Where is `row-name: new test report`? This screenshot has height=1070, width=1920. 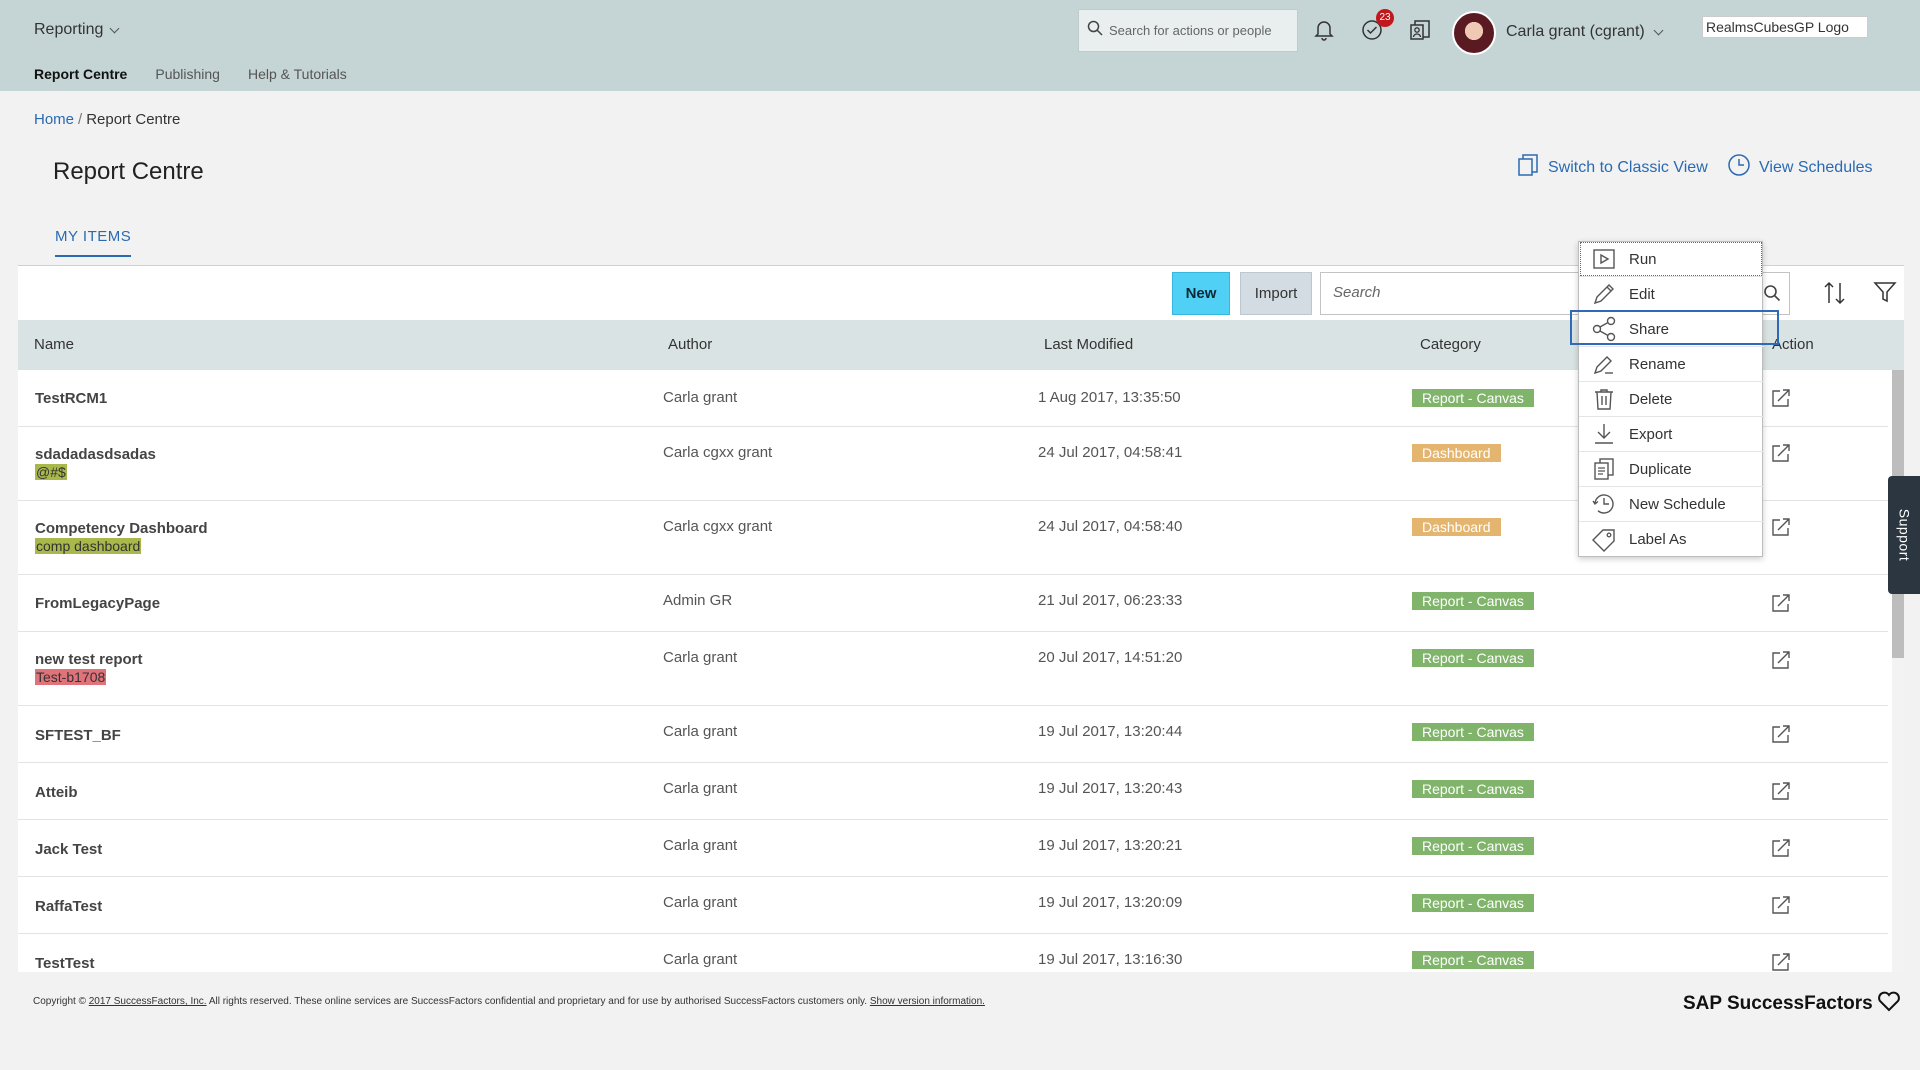 row-name: new test report is located at coordinates (89, 659).